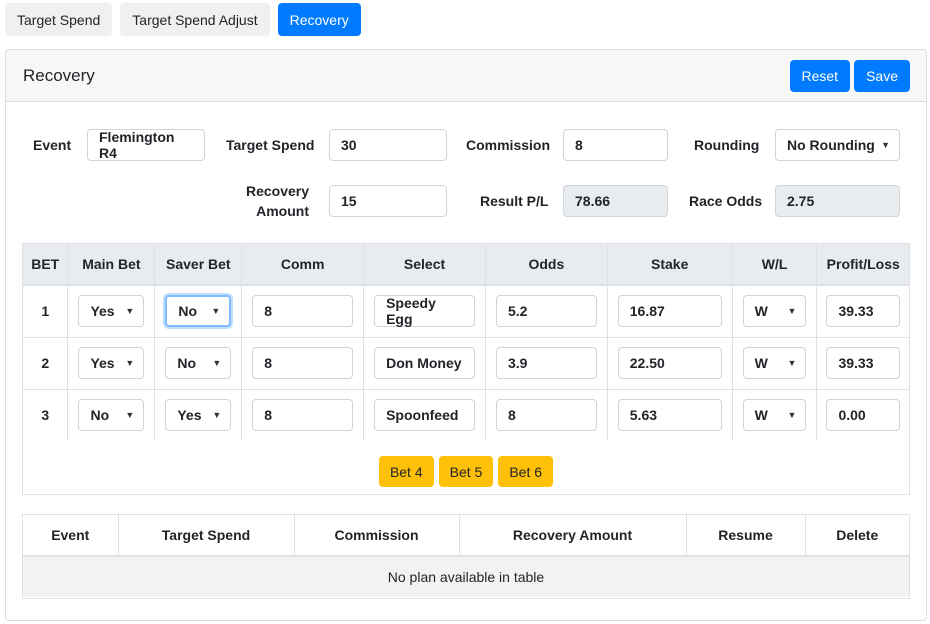 This screenshot has width=930, height=624. Describe the element at coordinates (546, 362) in the screenshot. I see `odds-input: 3.9` at that location.